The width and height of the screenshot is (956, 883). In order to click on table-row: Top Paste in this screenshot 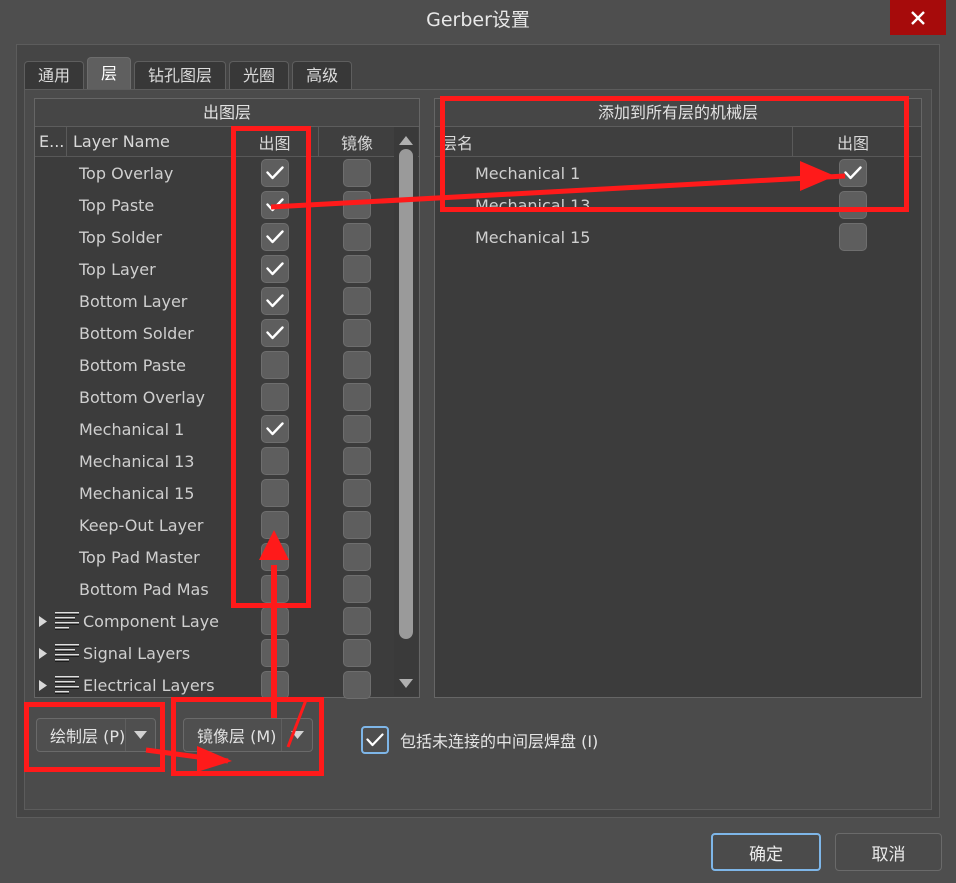, I will do `click(227, 205)`.